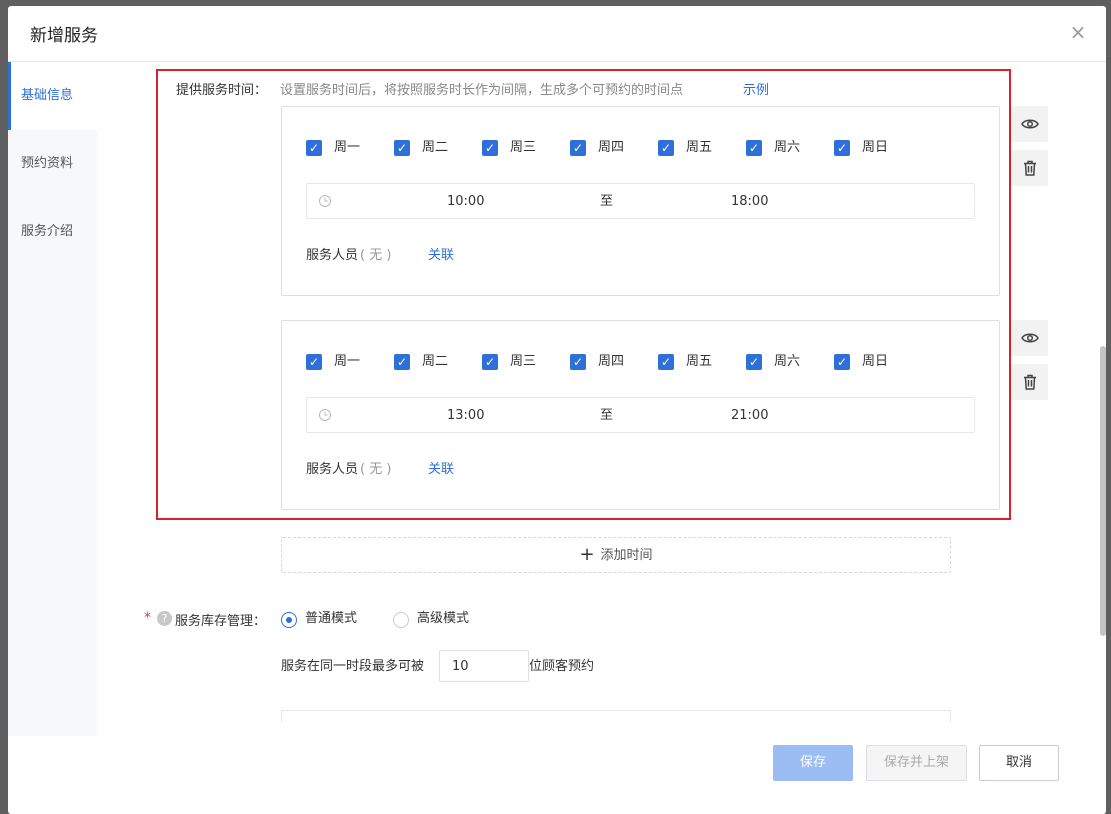  I want to click on capacity-suffix: 位顾客预约, so click(562, 666).